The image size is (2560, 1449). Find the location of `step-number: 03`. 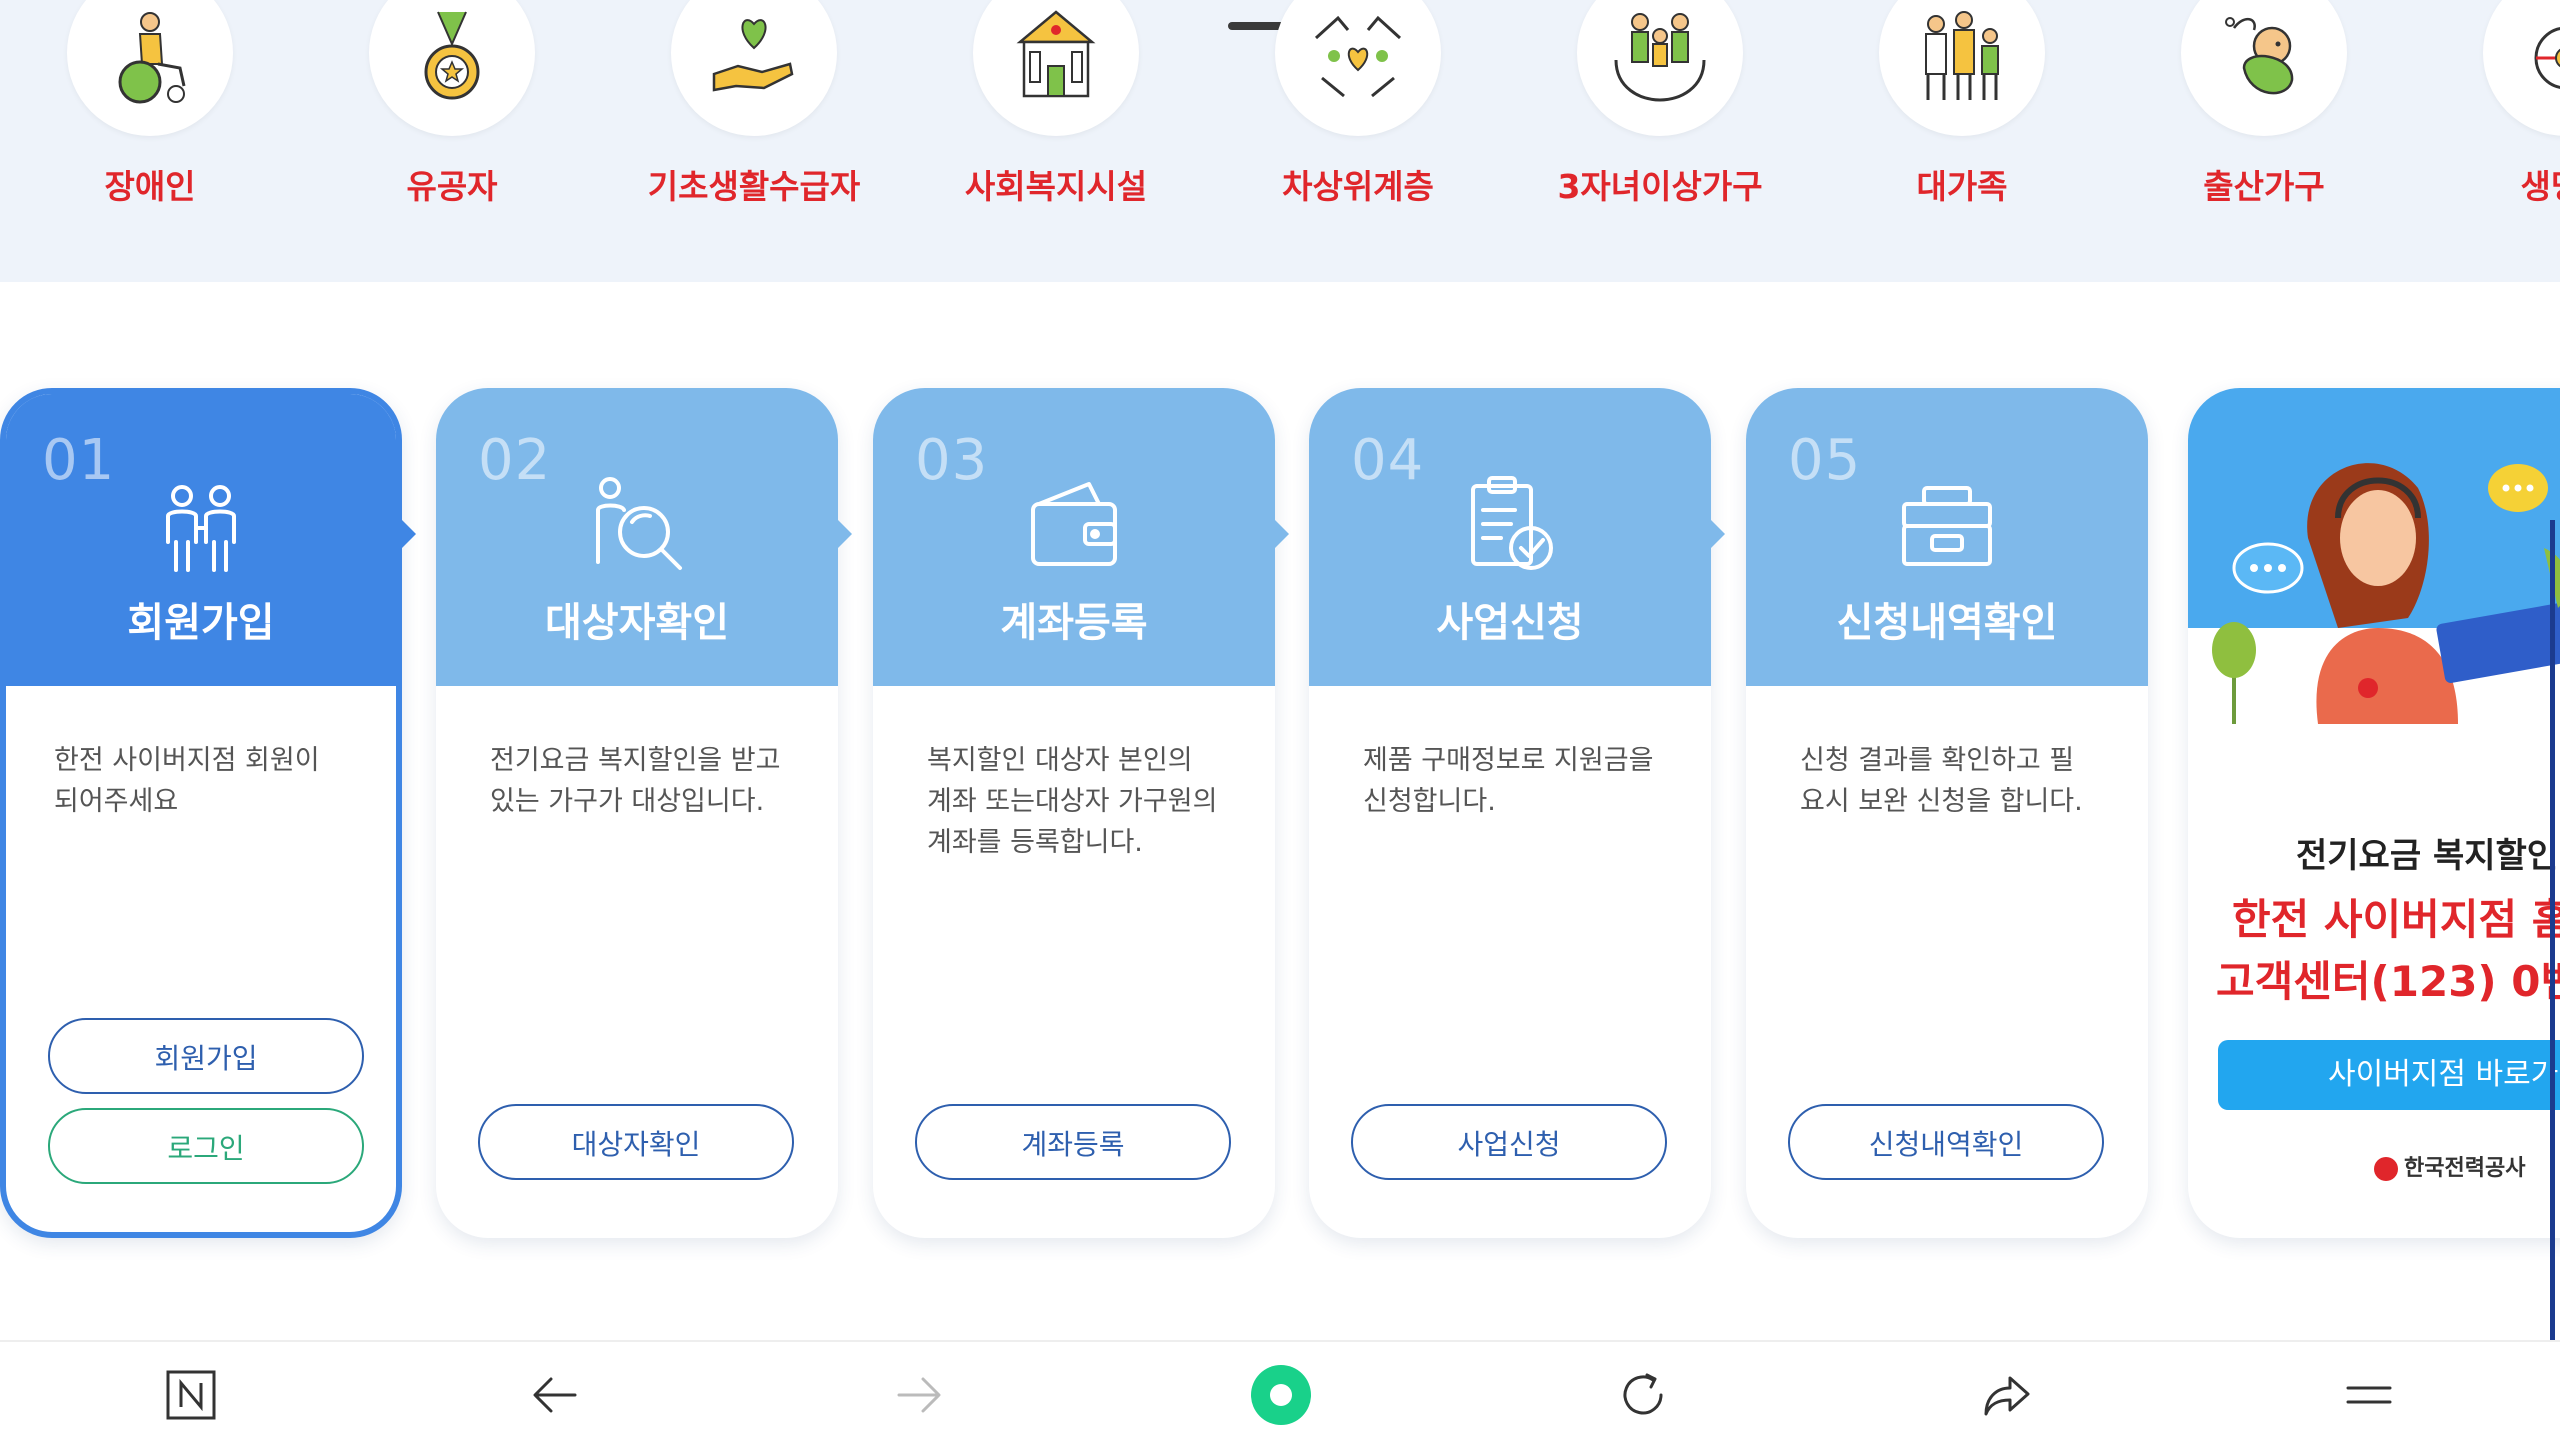

step-number: 03 is located at coordinates (952, 460).